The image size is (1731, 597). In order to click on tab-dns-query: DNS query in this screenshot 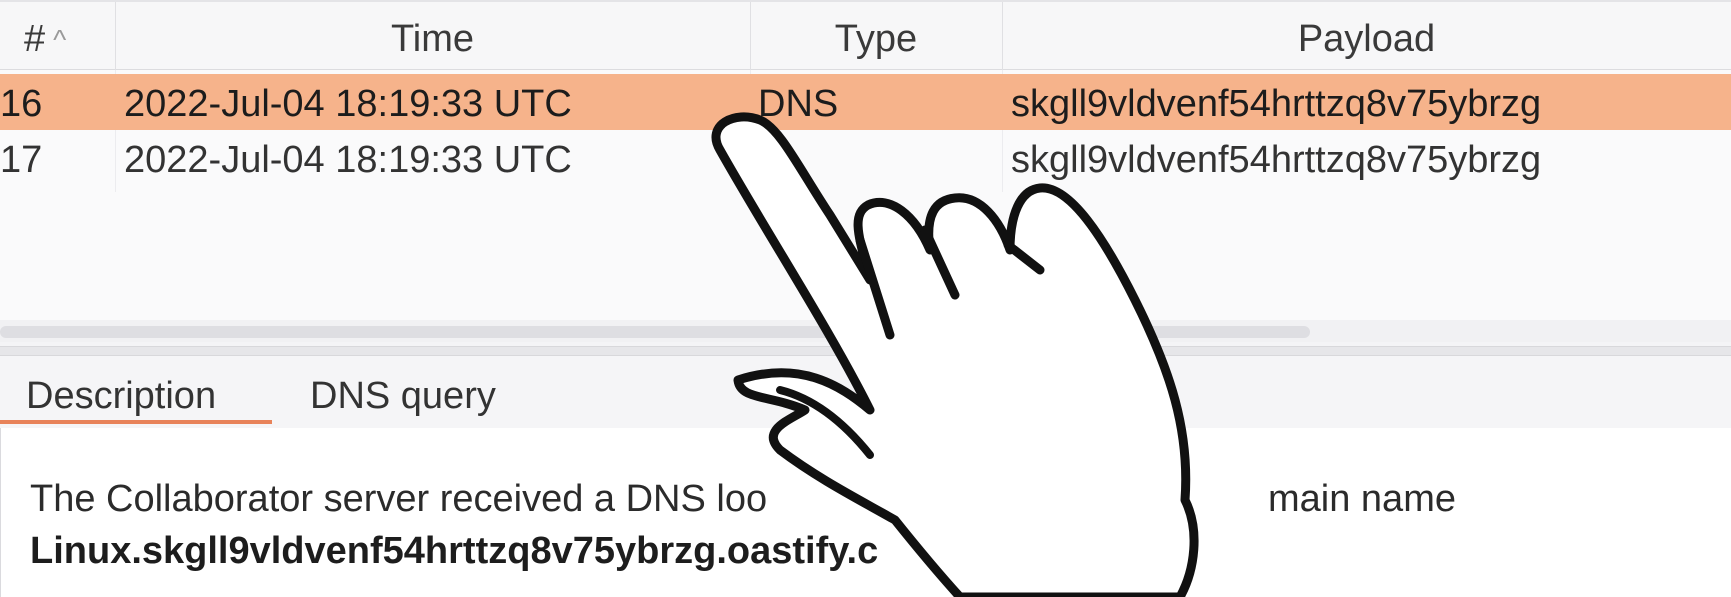, I will do `click(403, 392)`.